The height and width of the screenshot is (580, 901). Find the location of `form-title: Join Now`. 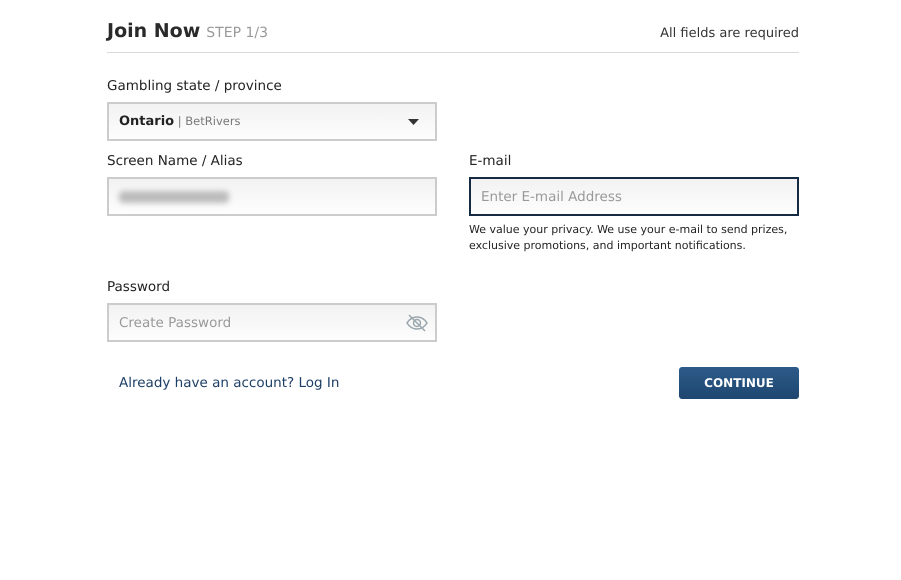

form-title: Join Now is located at coordinates (153, 31).